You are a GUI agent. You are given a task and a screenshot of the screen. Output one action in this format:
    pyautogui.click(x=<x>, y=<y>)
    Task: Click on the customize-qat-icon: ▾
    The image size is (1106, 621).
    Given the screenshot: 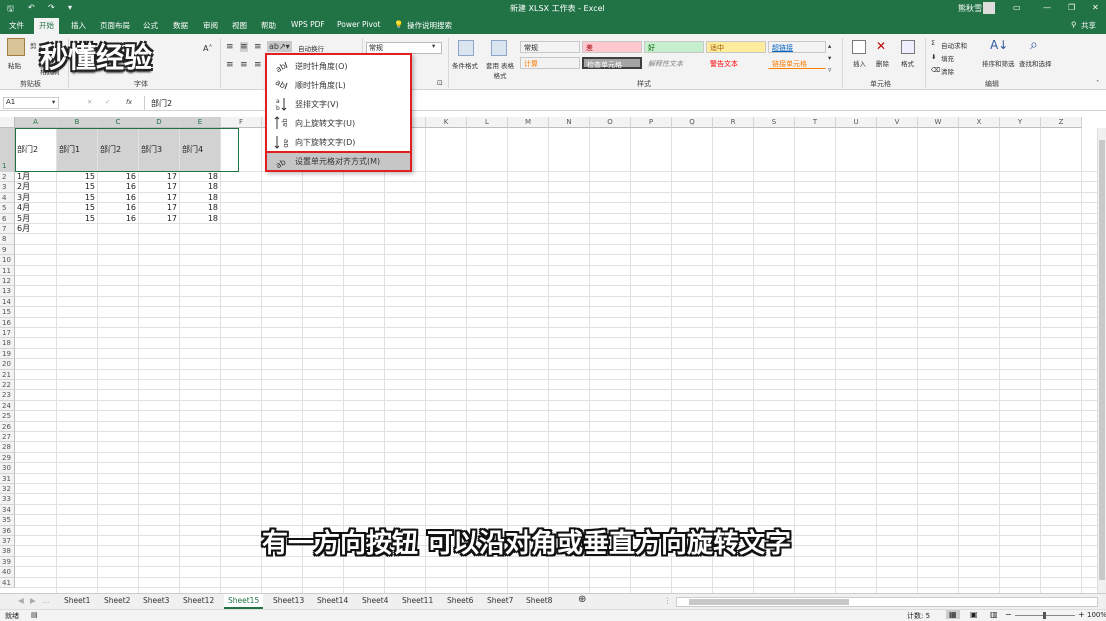 What is the action you would take?
    pyautogui.click(x=70, y=7)
    